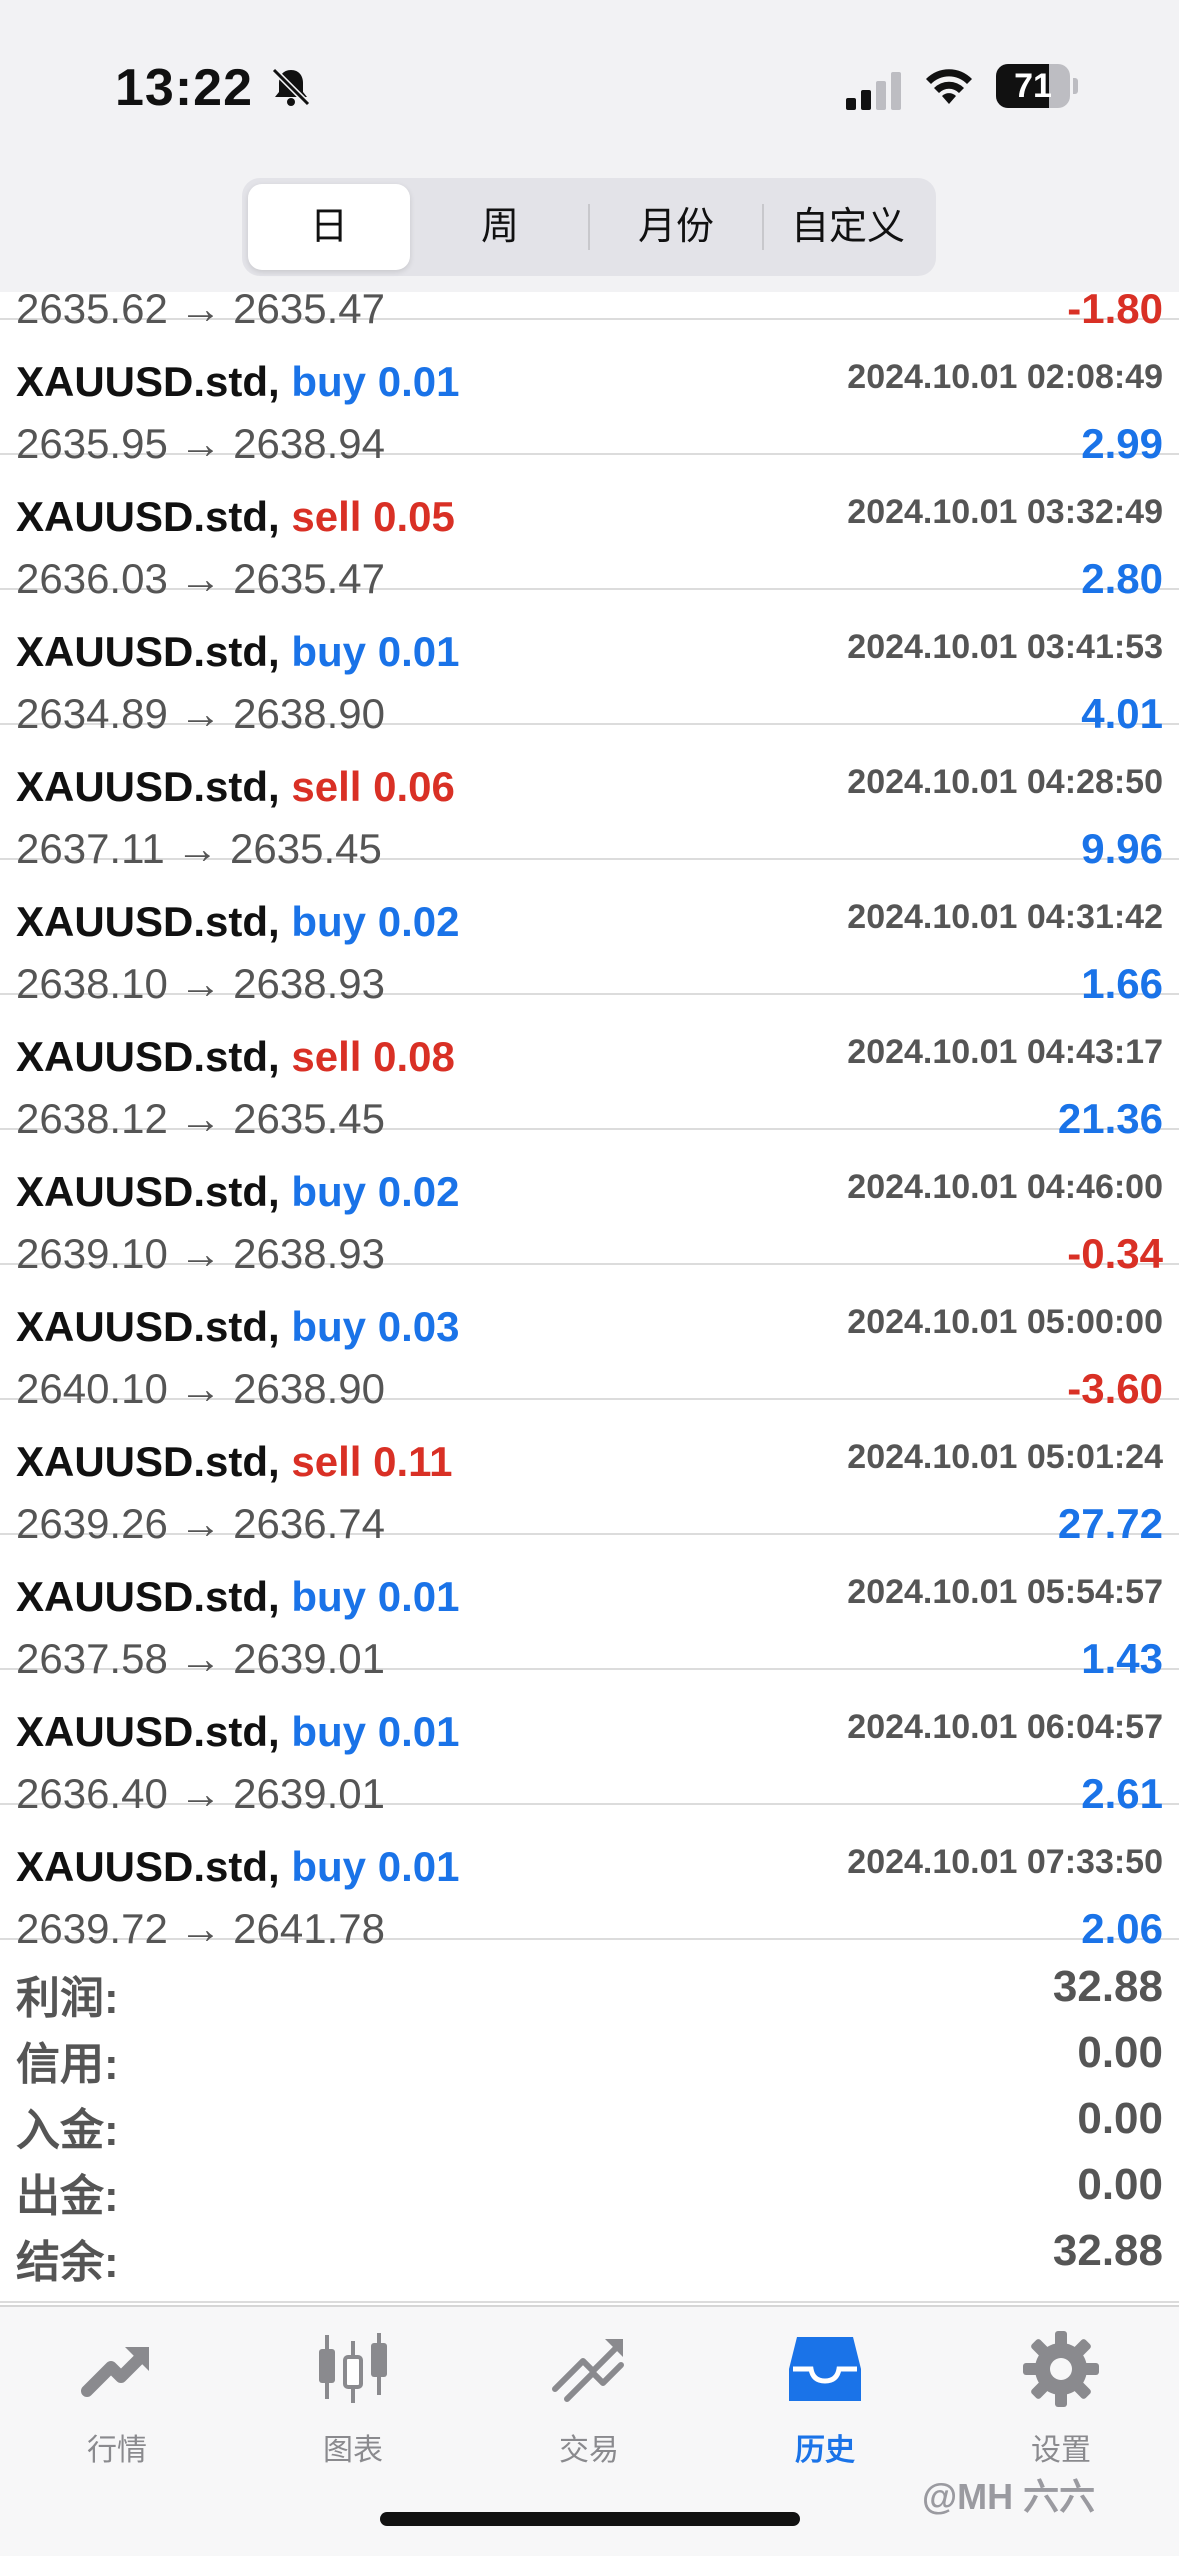  What do you see at coordinates (1005, 647) in the screenshot?
I see `deal-time: 2024.10.01 03:41:53` at bounding box center [1005, 647].